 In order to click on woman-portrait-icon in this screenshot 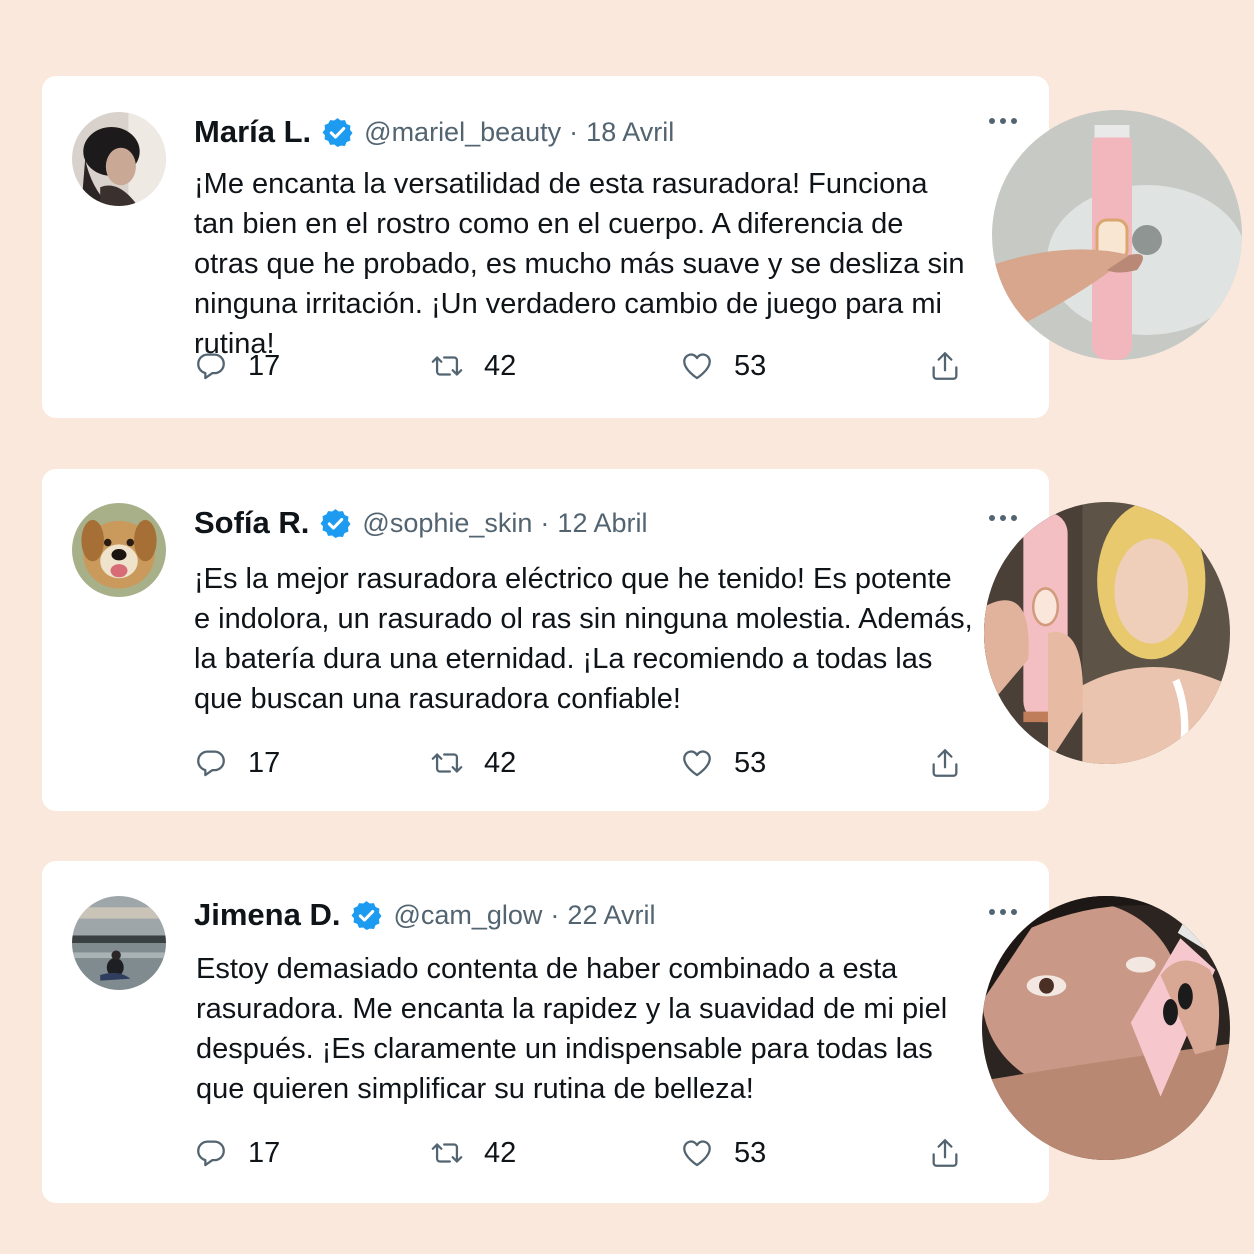, I will do `click(119, 159)`.